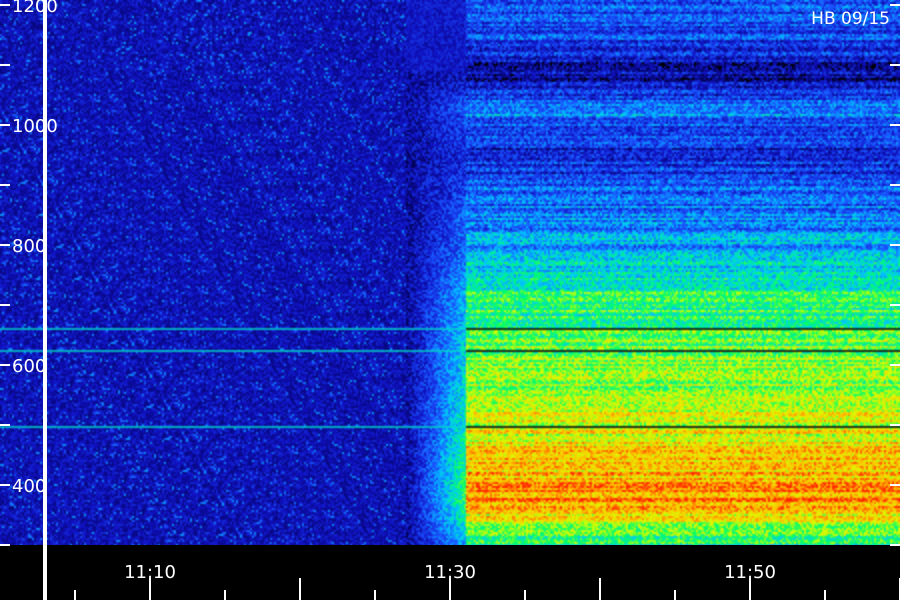 Image resolution: width=900 pixels, height=600 pixels. What do you see at coordinates (850, 19) in the screenshot?
I see `station-annotation: HB 09/15` at bounding box center [850, 19].